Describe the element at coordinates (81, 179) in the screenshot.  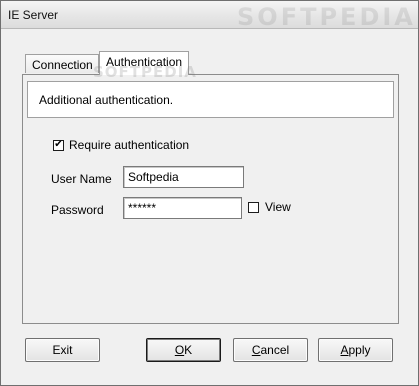
I see `user-name-label: User Name` at that location.